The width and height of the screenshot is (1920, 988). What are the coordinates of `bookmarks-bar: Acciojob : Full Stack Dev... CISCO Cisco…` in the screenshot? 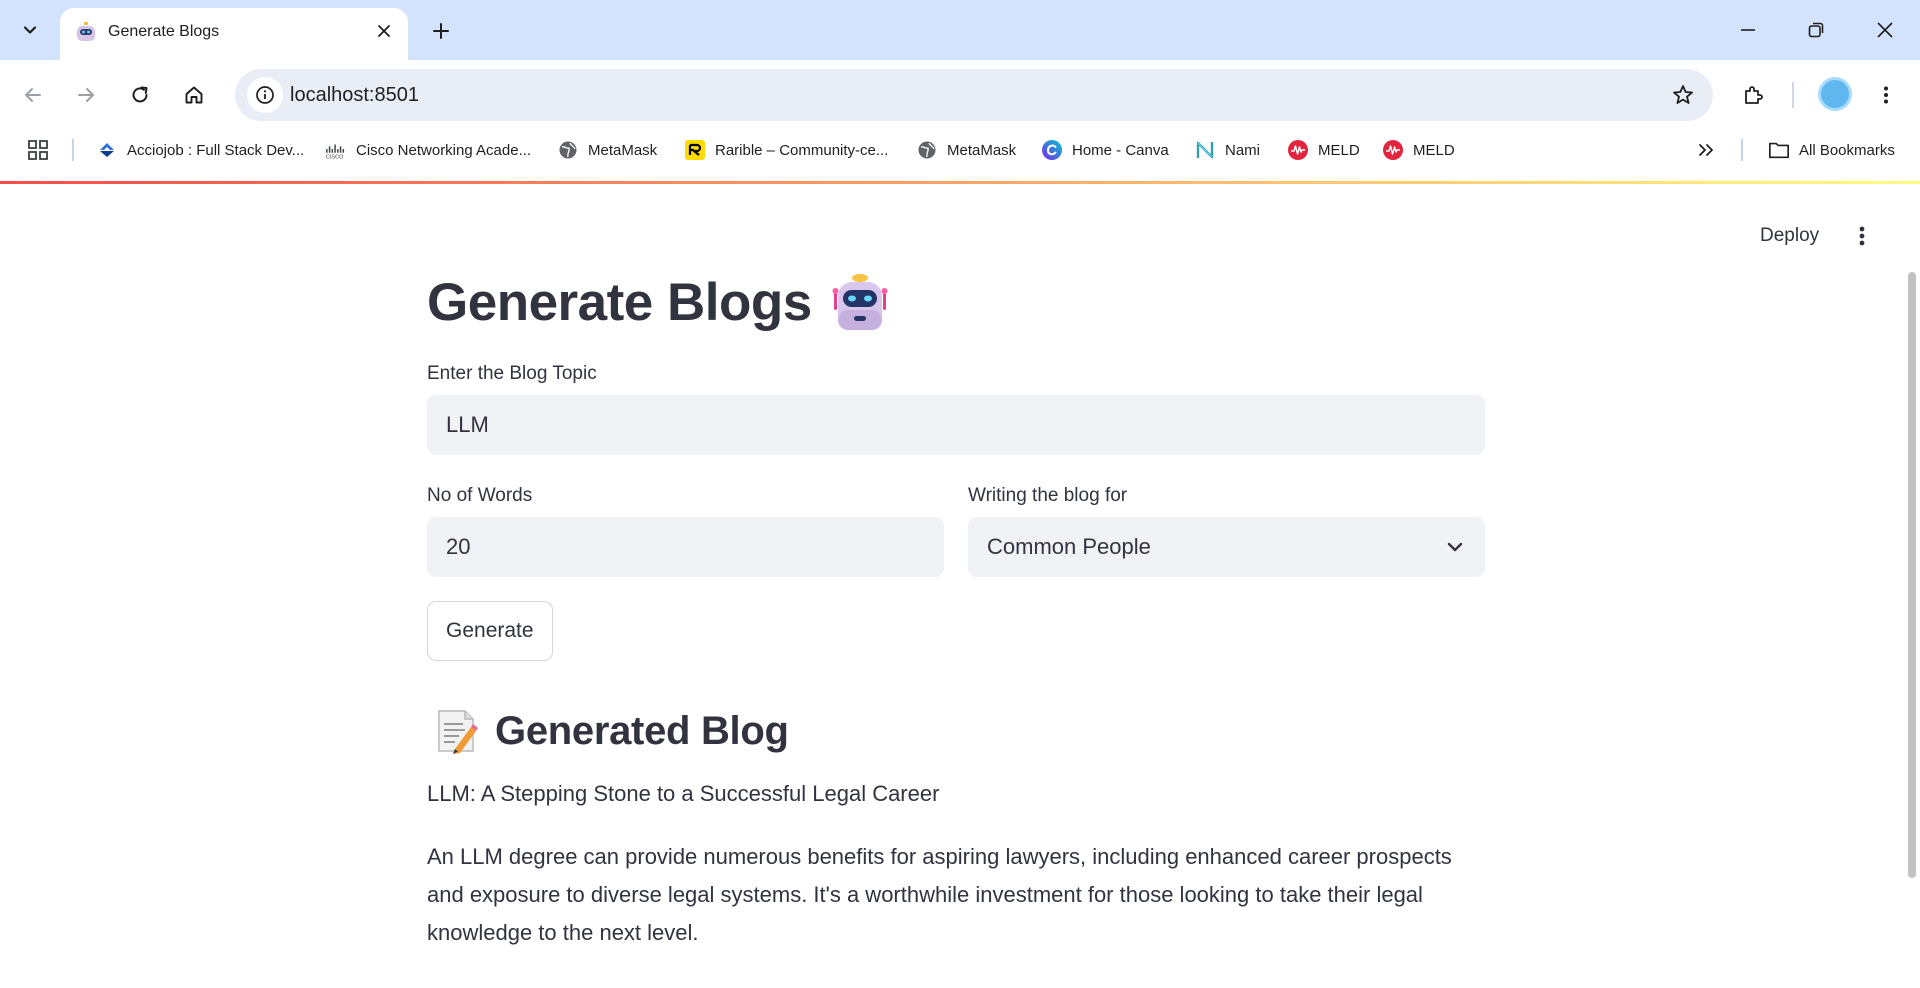 It's located at (960, 150).